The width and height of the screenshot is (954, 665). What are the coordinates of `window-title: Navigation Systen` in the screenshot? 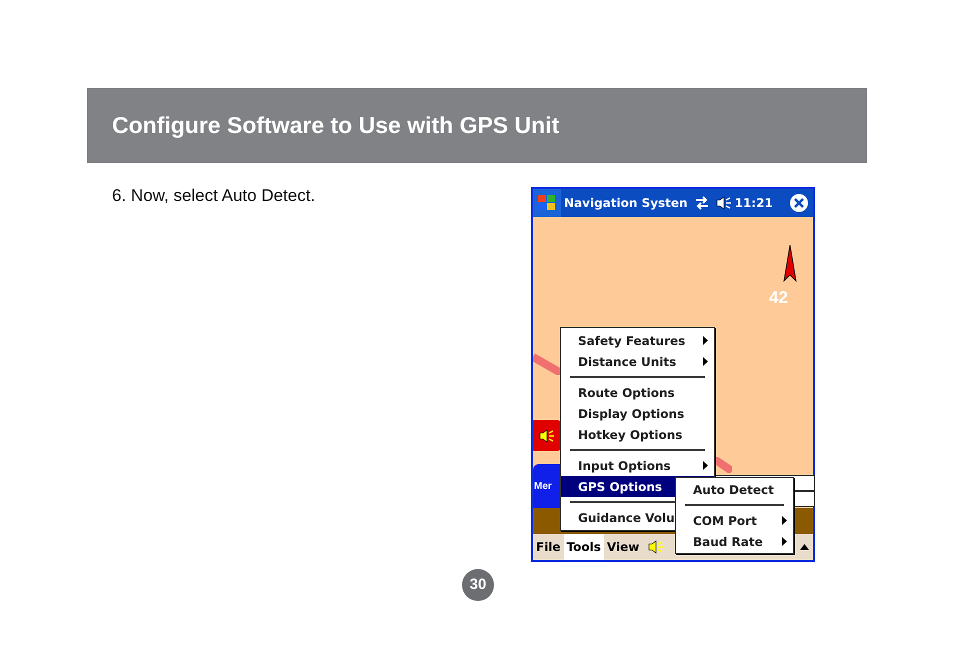 It's located at (626, 203).